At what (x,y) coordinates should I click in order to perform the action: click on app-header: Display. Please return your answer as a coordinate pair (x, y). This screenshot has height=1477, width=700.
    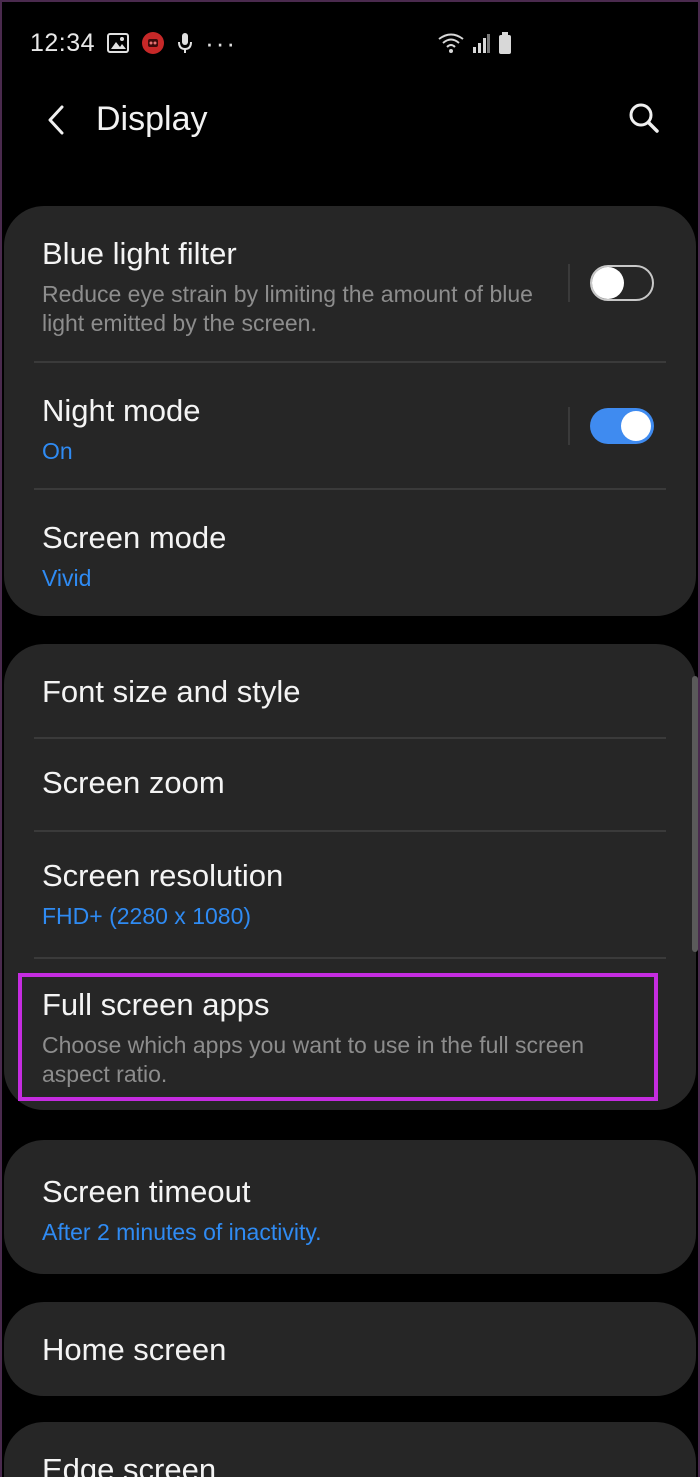
    Looking at the image, I should click on (350, 122).